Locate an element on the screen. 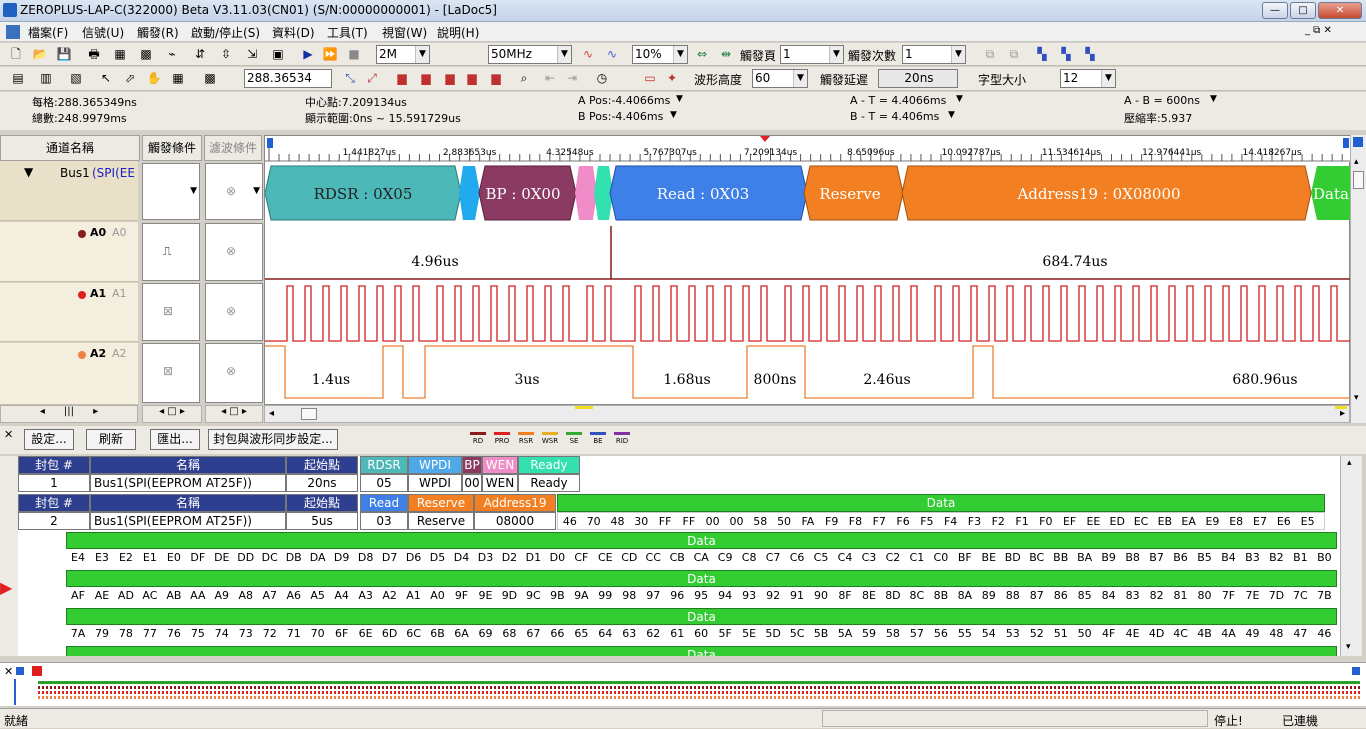 This screenshot has height=729, width=1366. marker-icon: ✦ is located at coordinates (672, 78).